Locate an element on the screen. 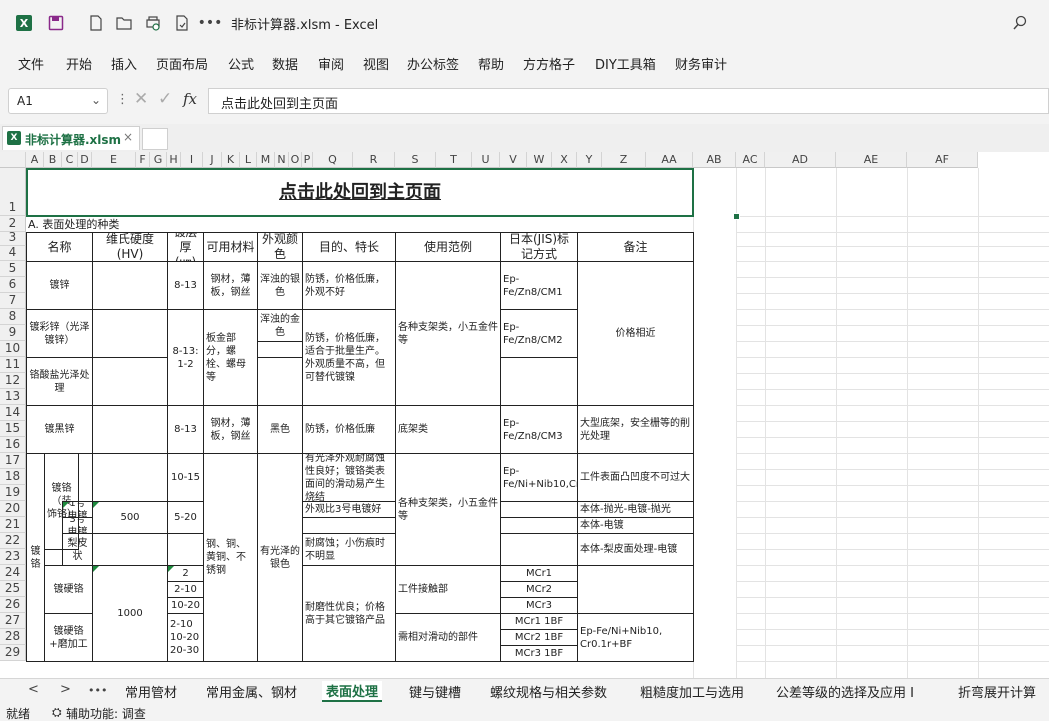  document-check-icon is located at coordinates (182, 23).